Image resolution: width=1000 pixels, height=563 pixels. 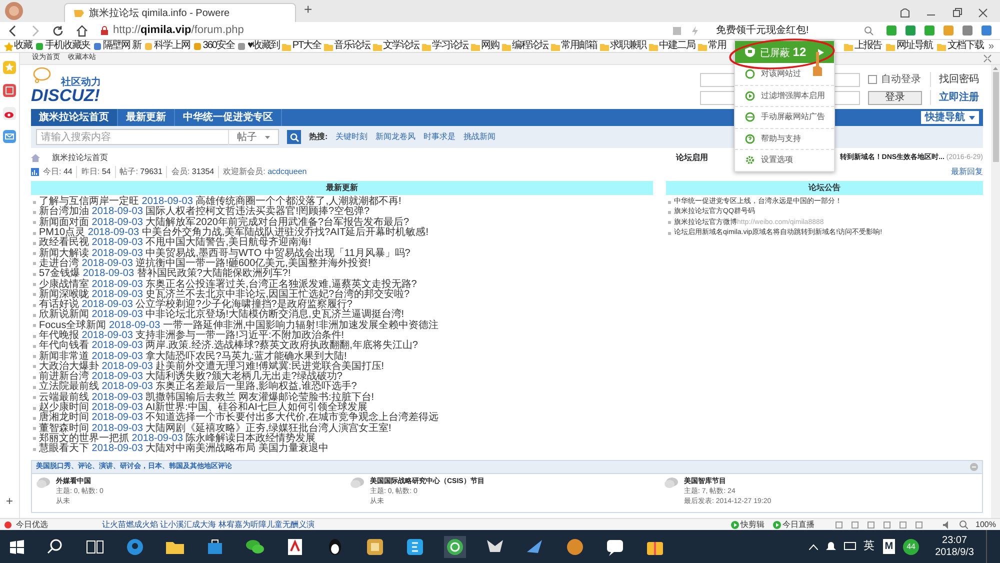 I want to click on menu-item: 手动屏蔽网站广告, so click(x=784, y=117).